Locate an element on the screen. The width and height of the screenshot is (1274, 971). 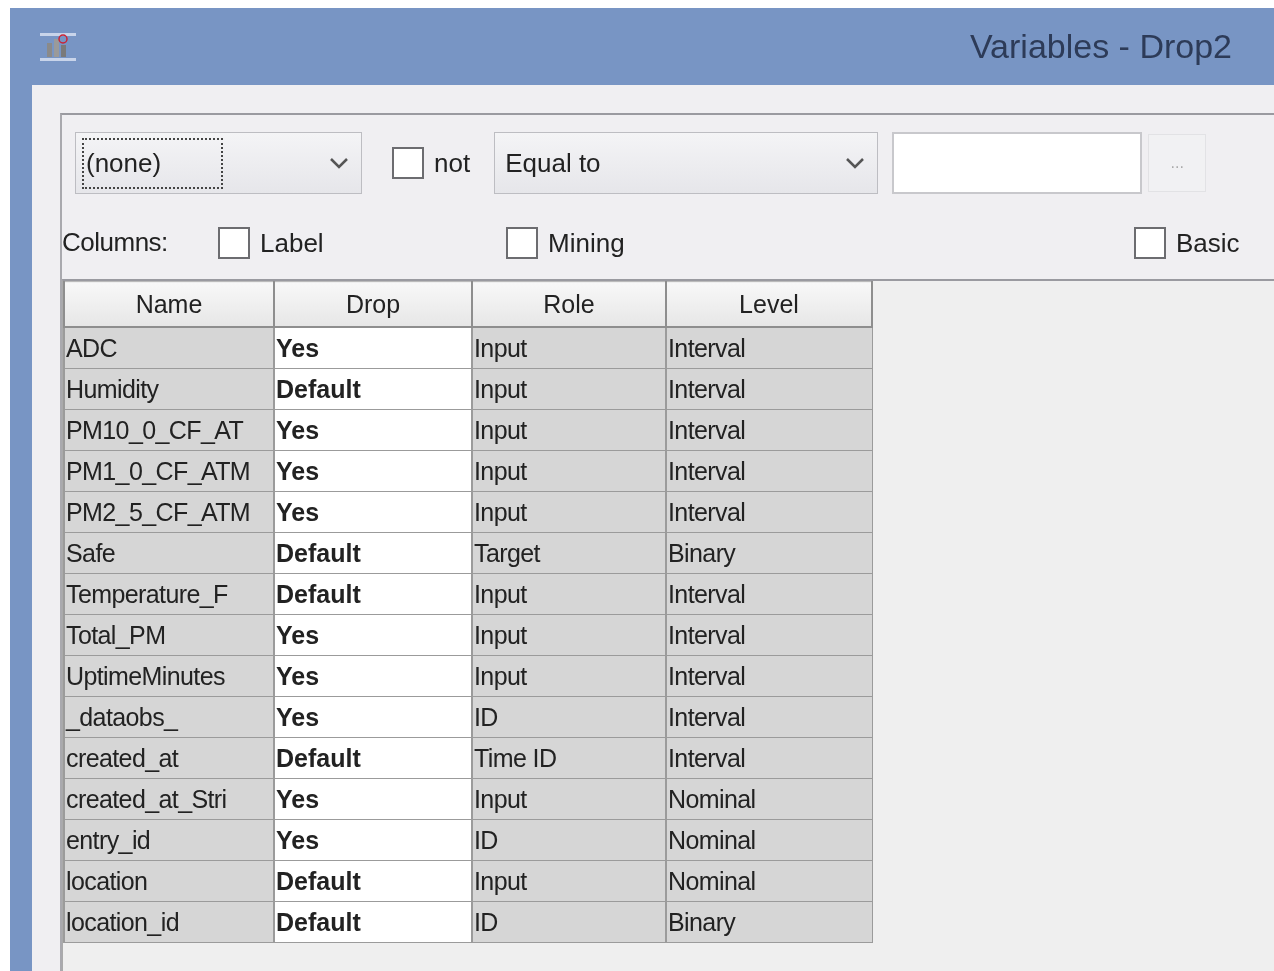
table-cell: PM2_5_CF_ATM is located at coordinates (169, 512).